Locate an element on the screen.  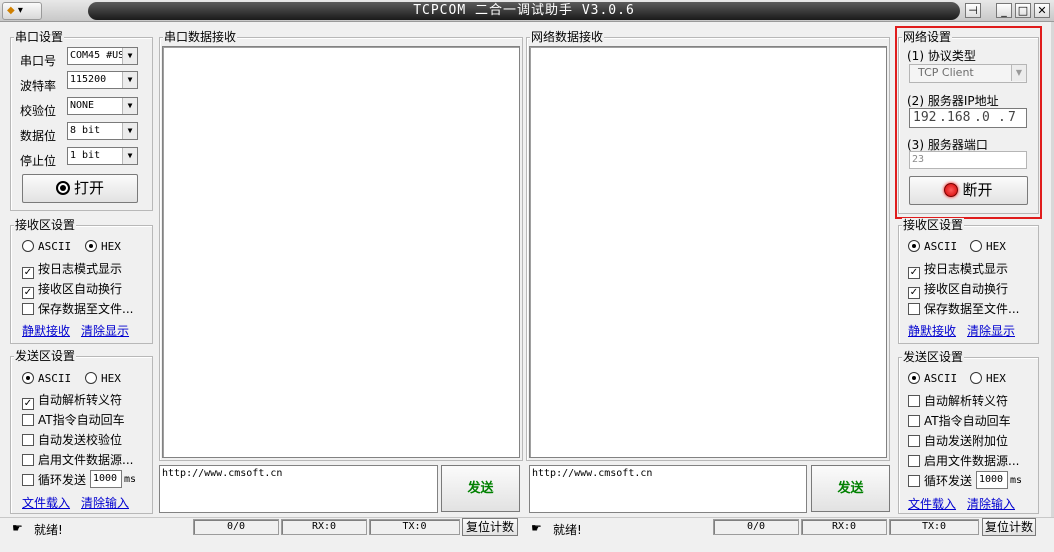
right-status-text: 就绪! is located at coordinates (567, 530).